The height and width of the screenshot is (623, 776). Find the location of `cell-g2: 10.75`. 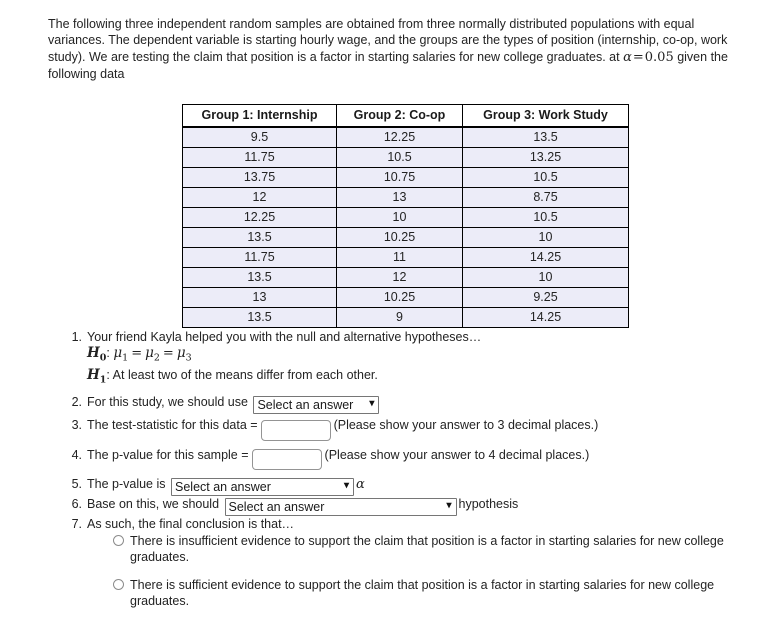

cell-g2: 10.75 is located at coordinates (399, 177).